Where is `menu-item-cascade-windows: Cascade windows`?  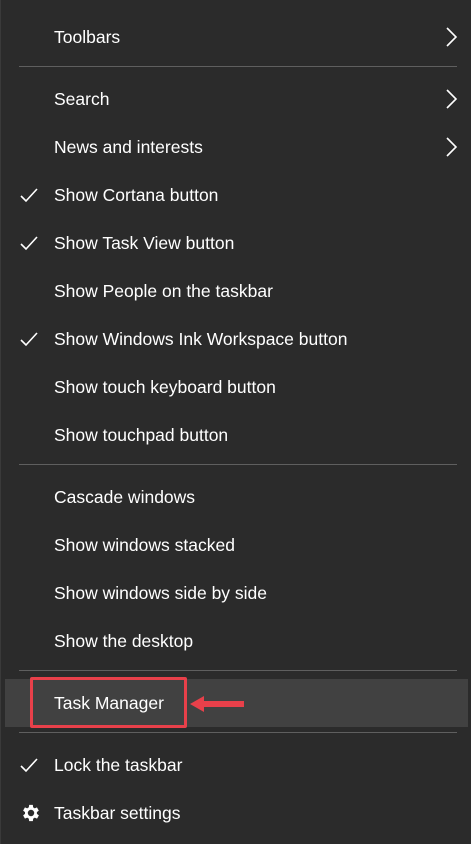 menu-item-cascade-windows: Cascade windows is located at coordinates (236, 497).